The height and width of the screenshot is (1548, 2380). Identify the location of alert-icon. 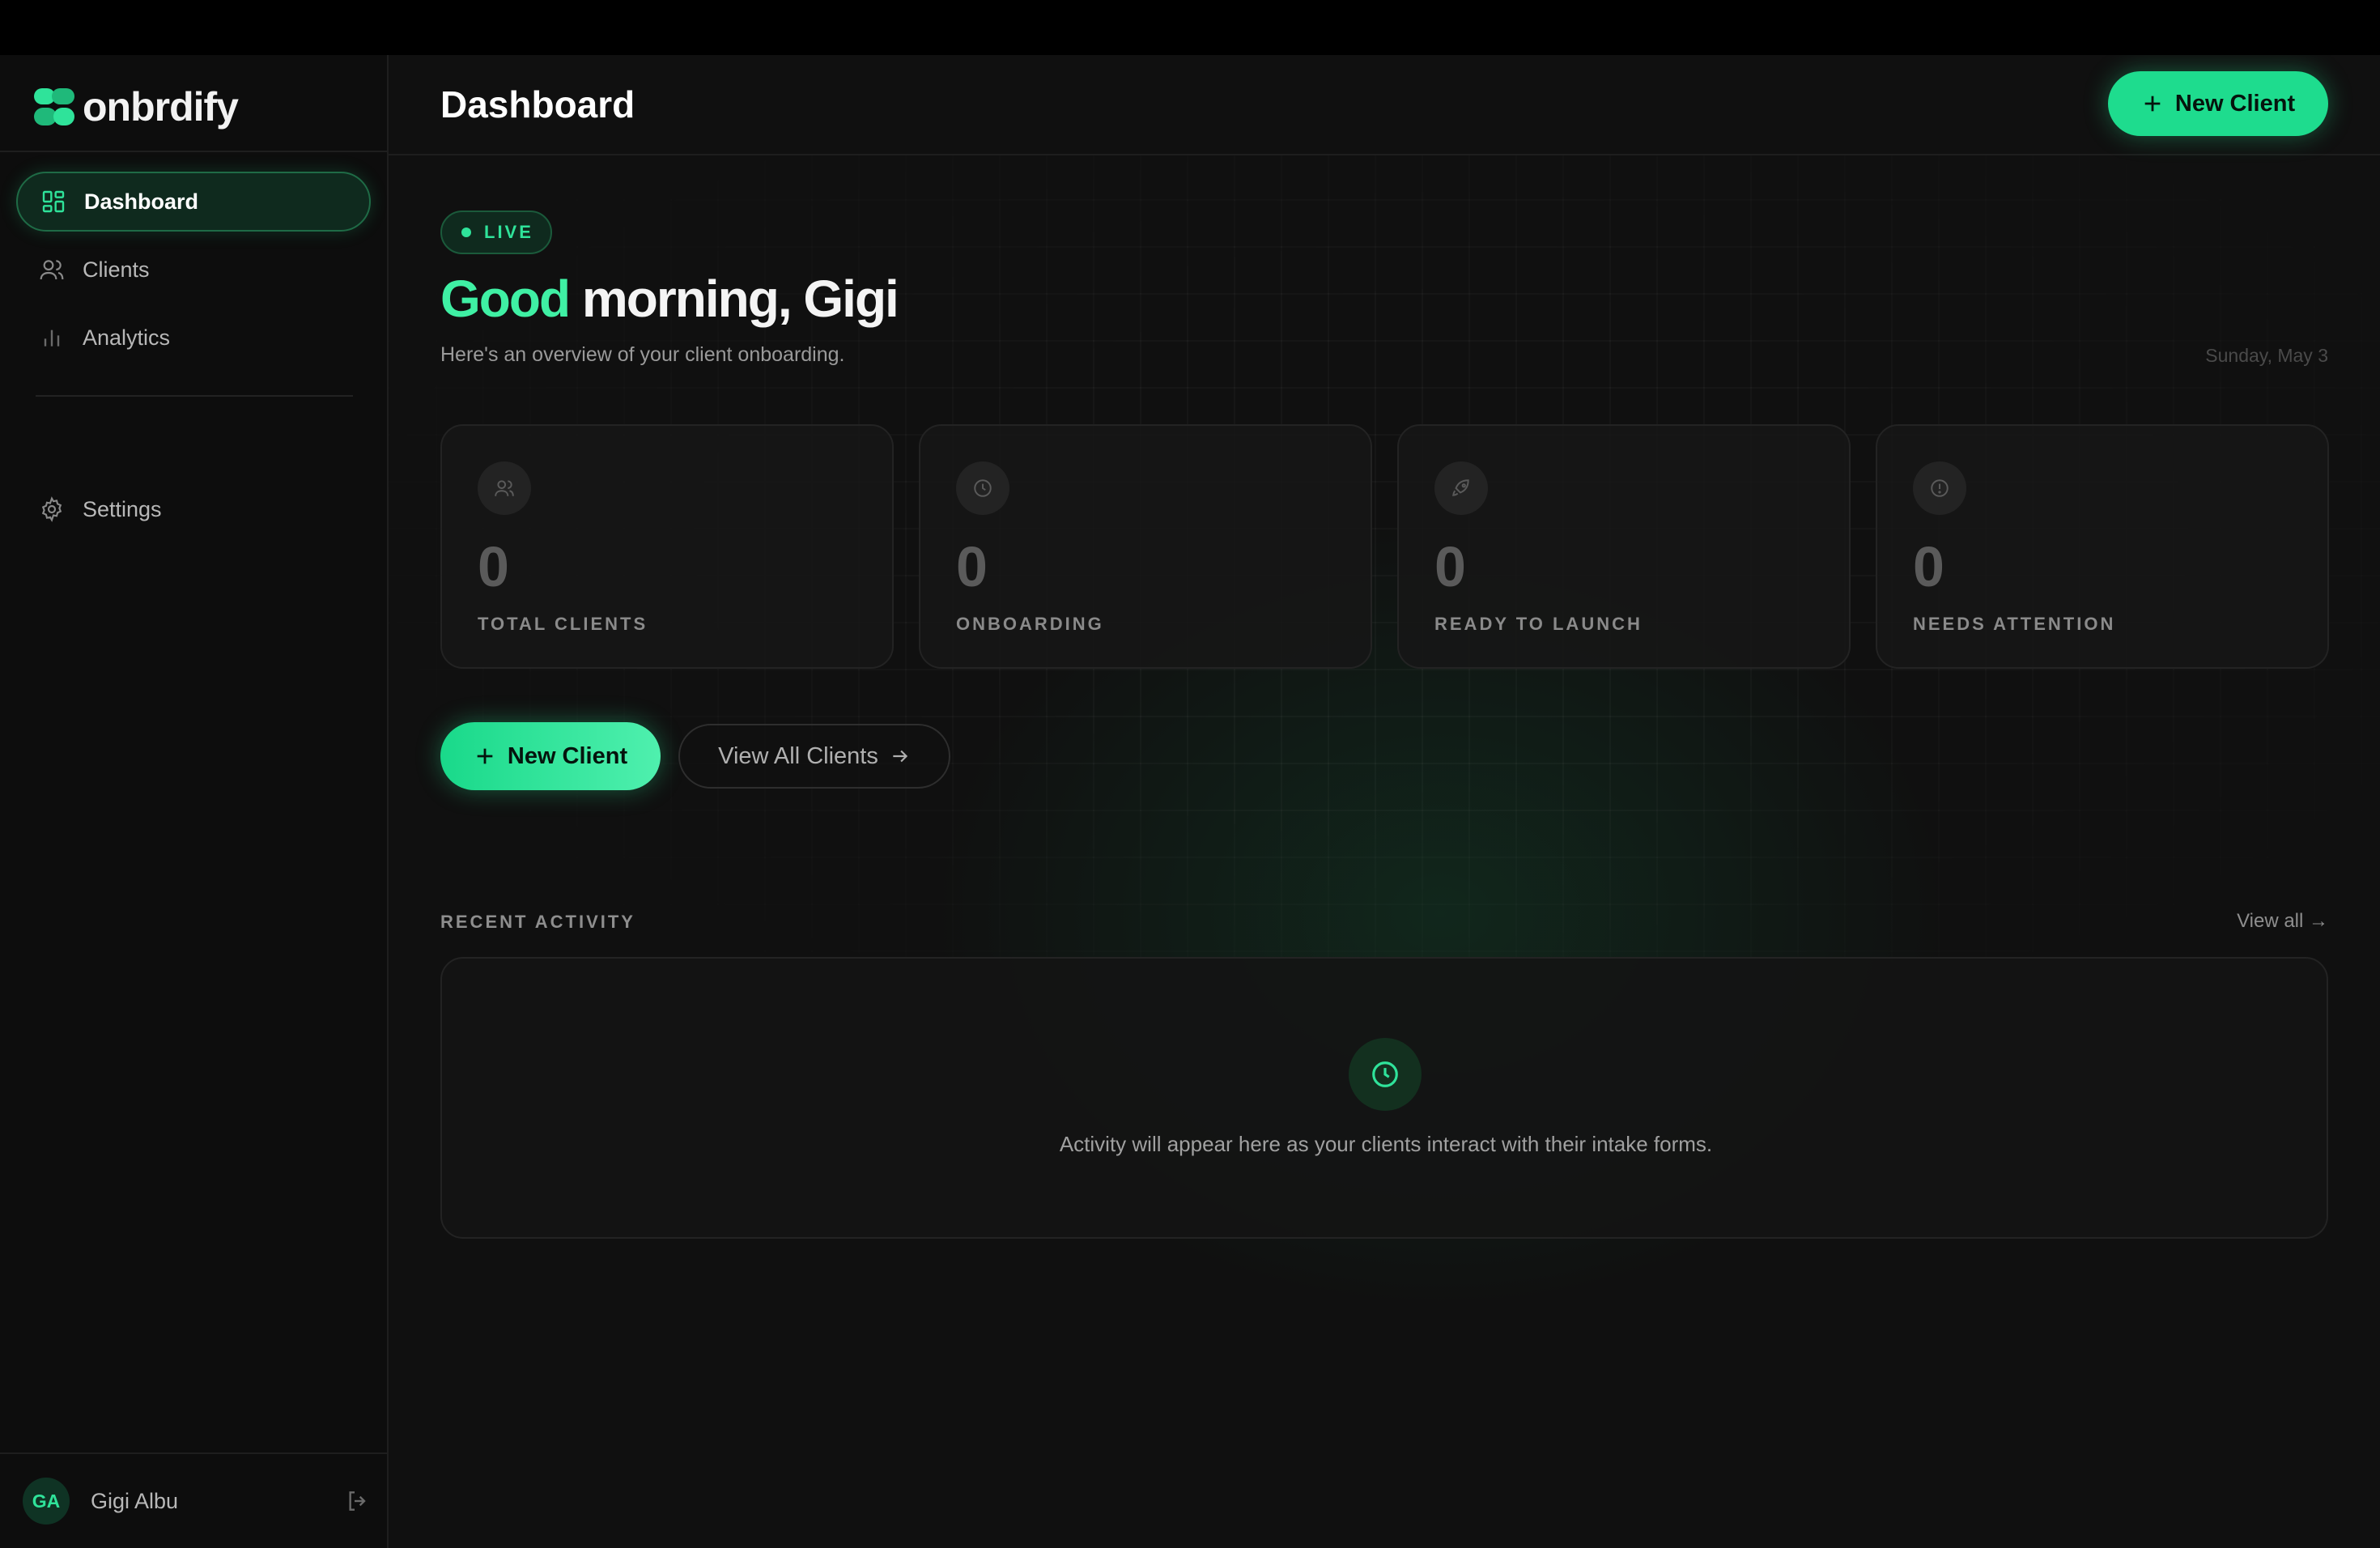
(1940, 488).